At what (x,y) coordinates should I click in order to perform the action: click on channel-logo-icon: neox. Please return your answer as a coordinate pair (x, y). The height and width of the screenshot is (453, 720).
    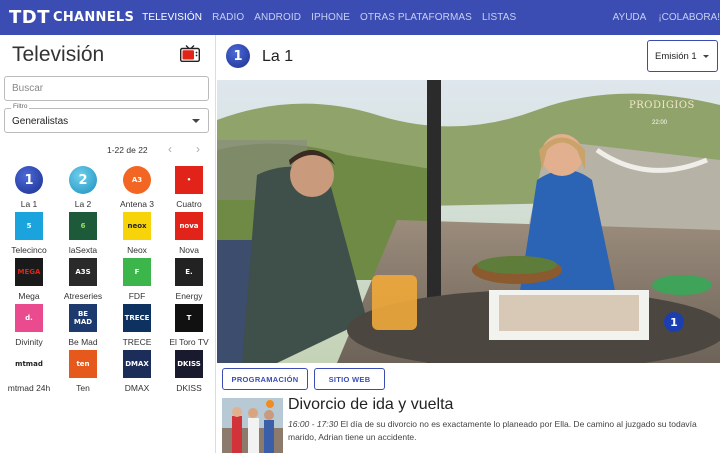
    Looking at the image, I should click on (137, 226).